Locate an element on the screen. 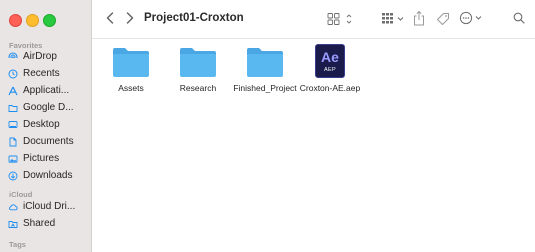 The image size is (535, 252). view-mode-button is located at coordinates (341, 19).